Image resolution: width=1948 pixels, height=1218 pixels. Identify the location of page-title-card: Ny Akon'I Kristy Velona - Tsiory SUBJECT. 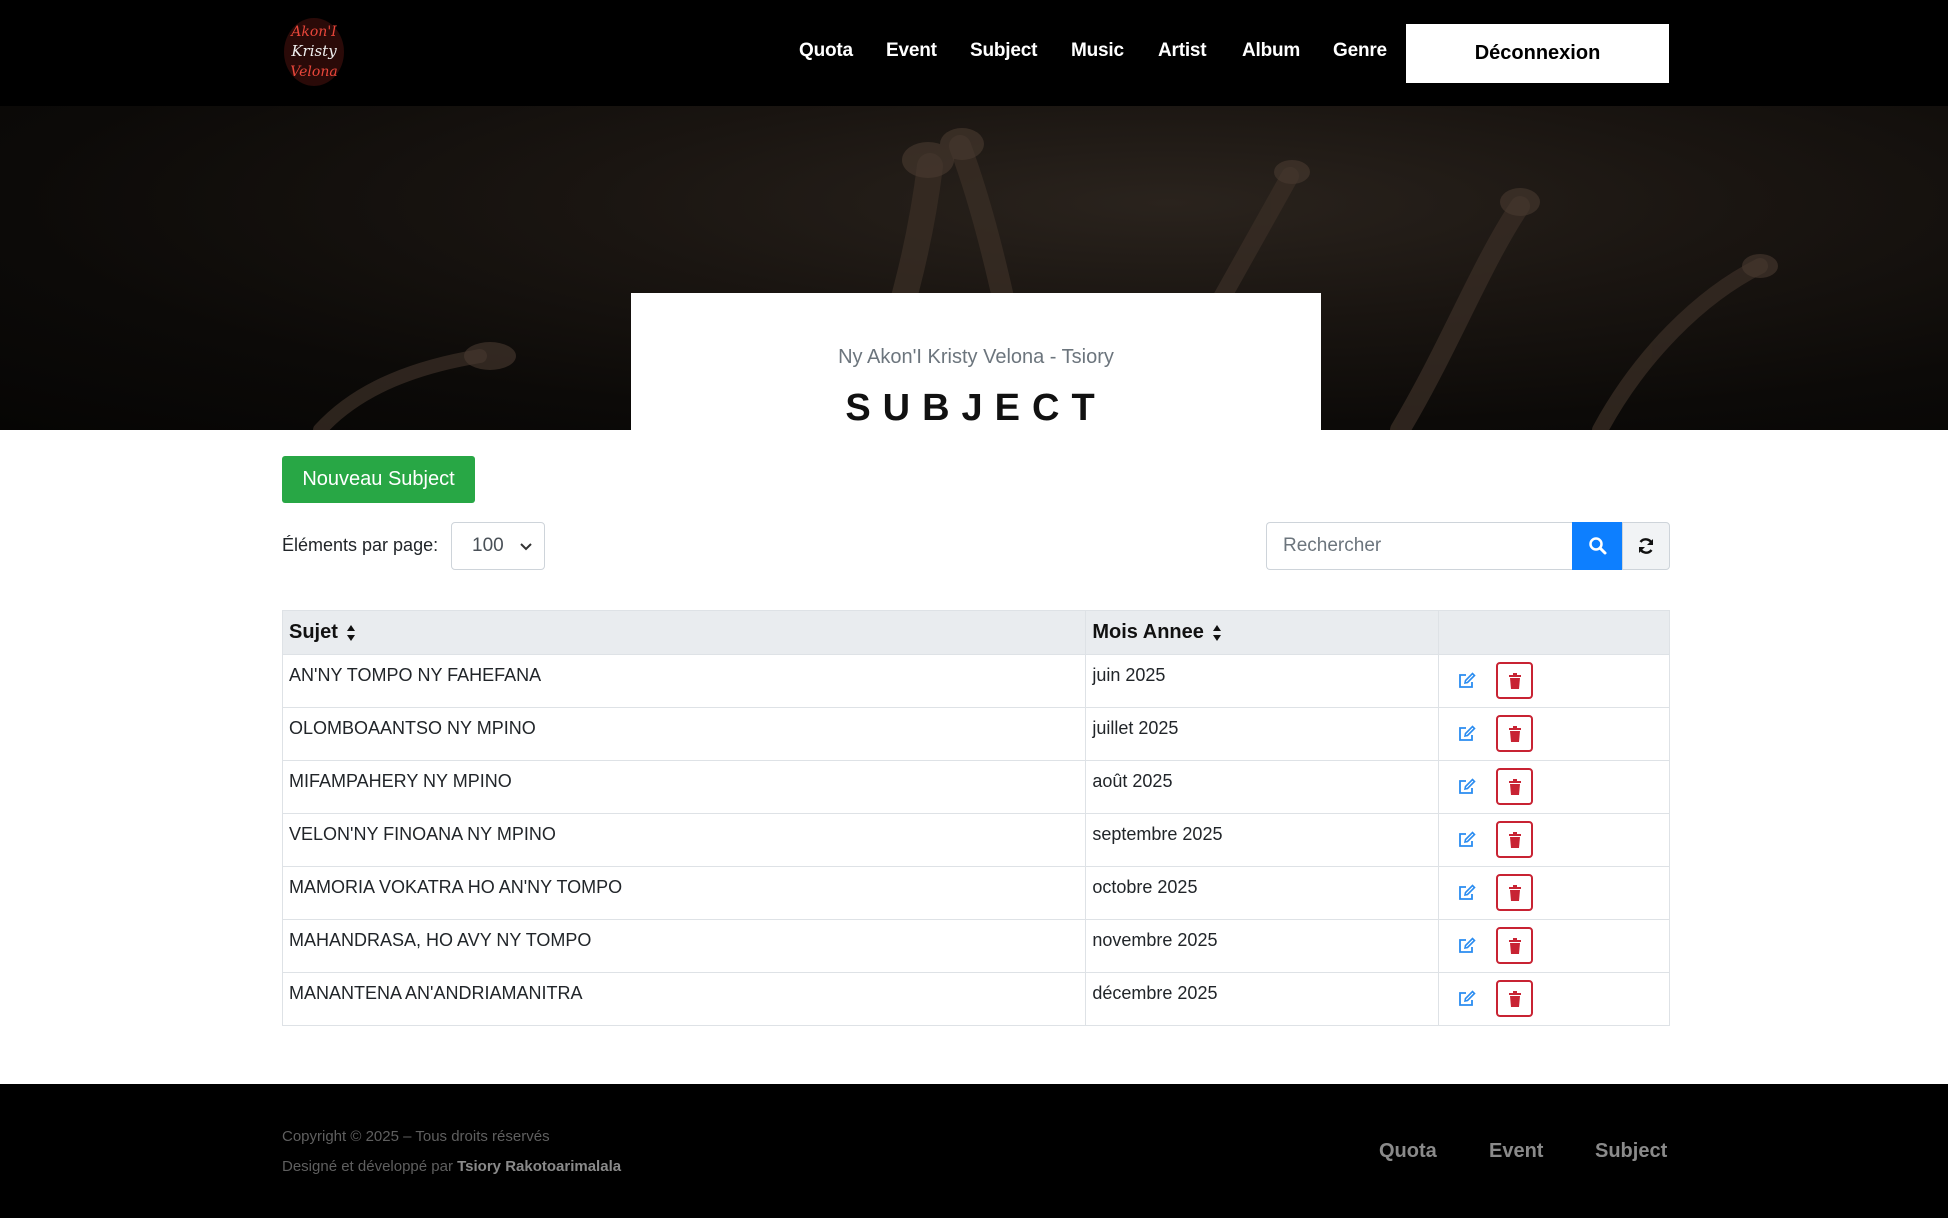
(976, 361).